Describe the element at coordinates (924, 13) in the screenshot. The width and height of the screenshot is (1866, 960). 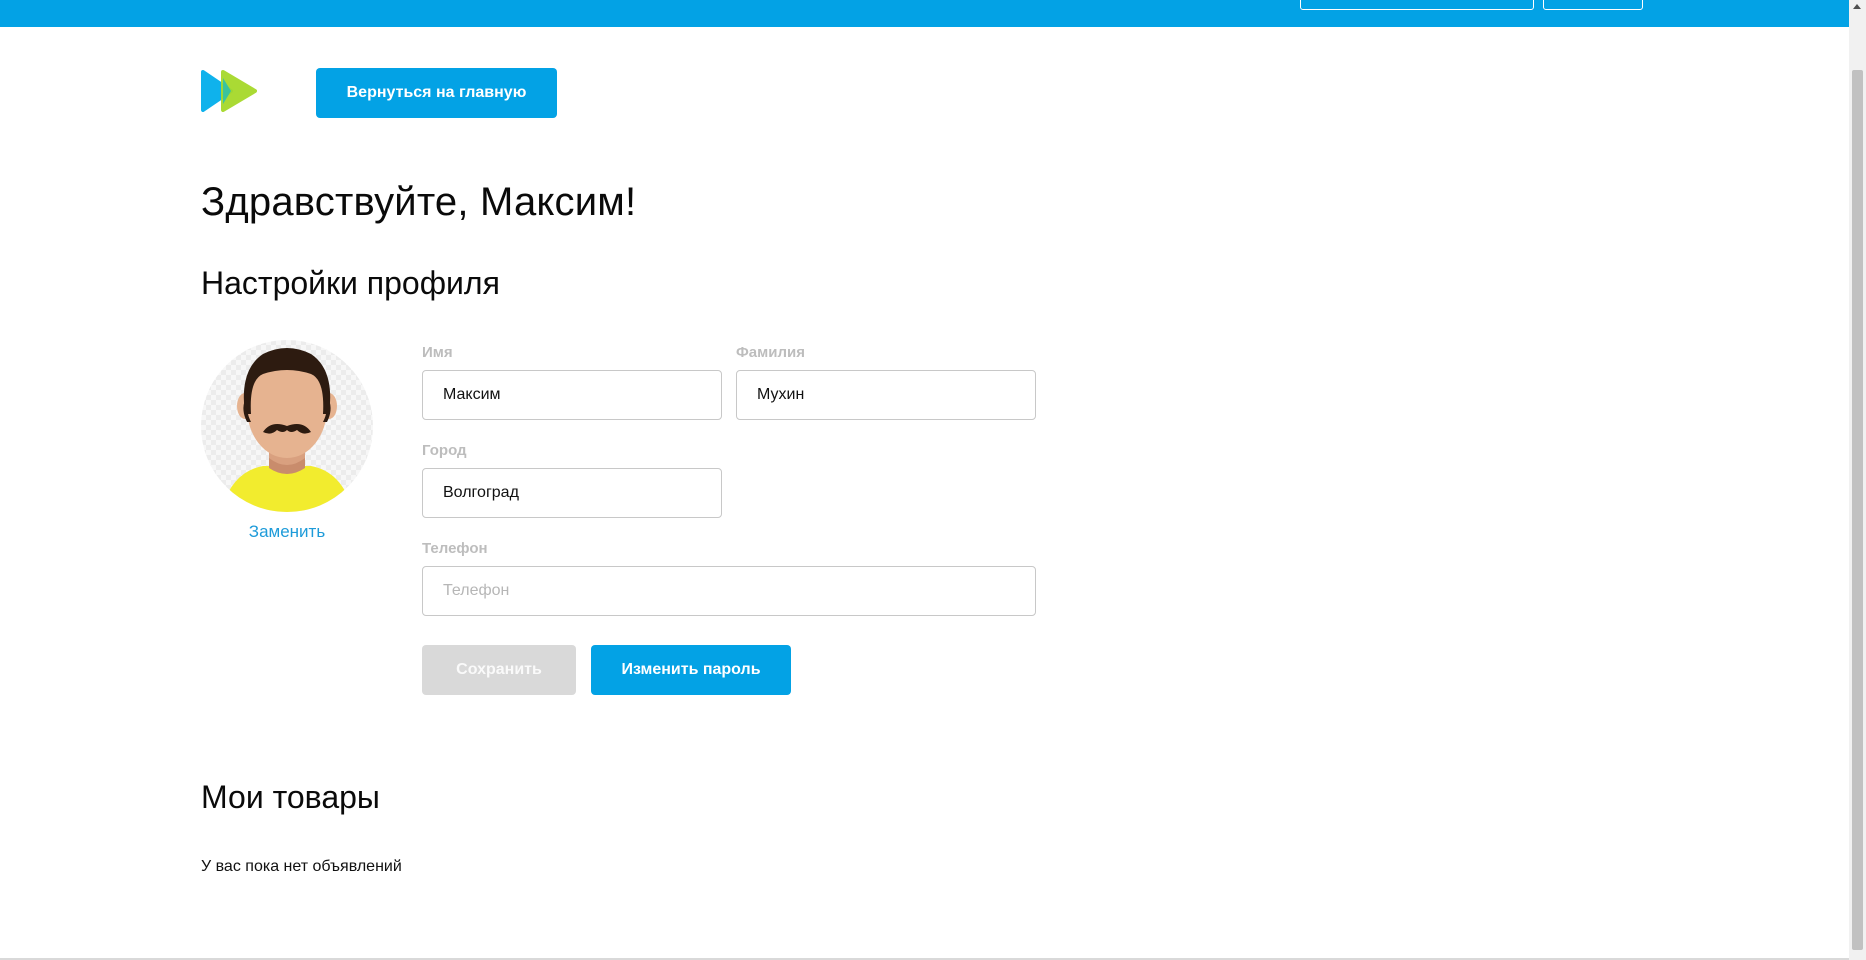
I see `top-bar` at that location.